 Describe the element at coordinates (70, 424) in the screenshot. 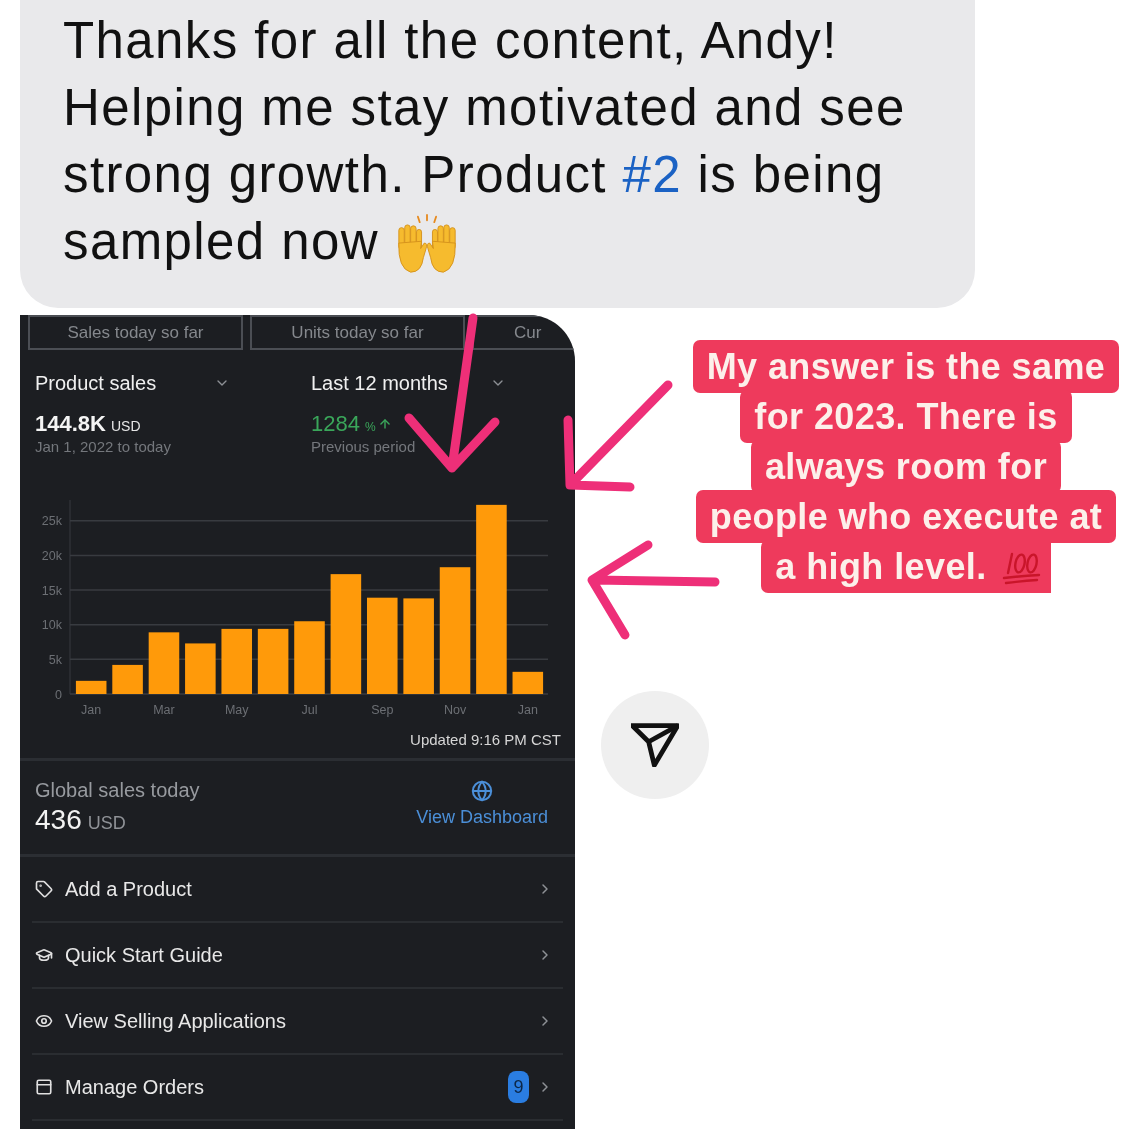

I see `total-sales-value: 144.8K` at that location.